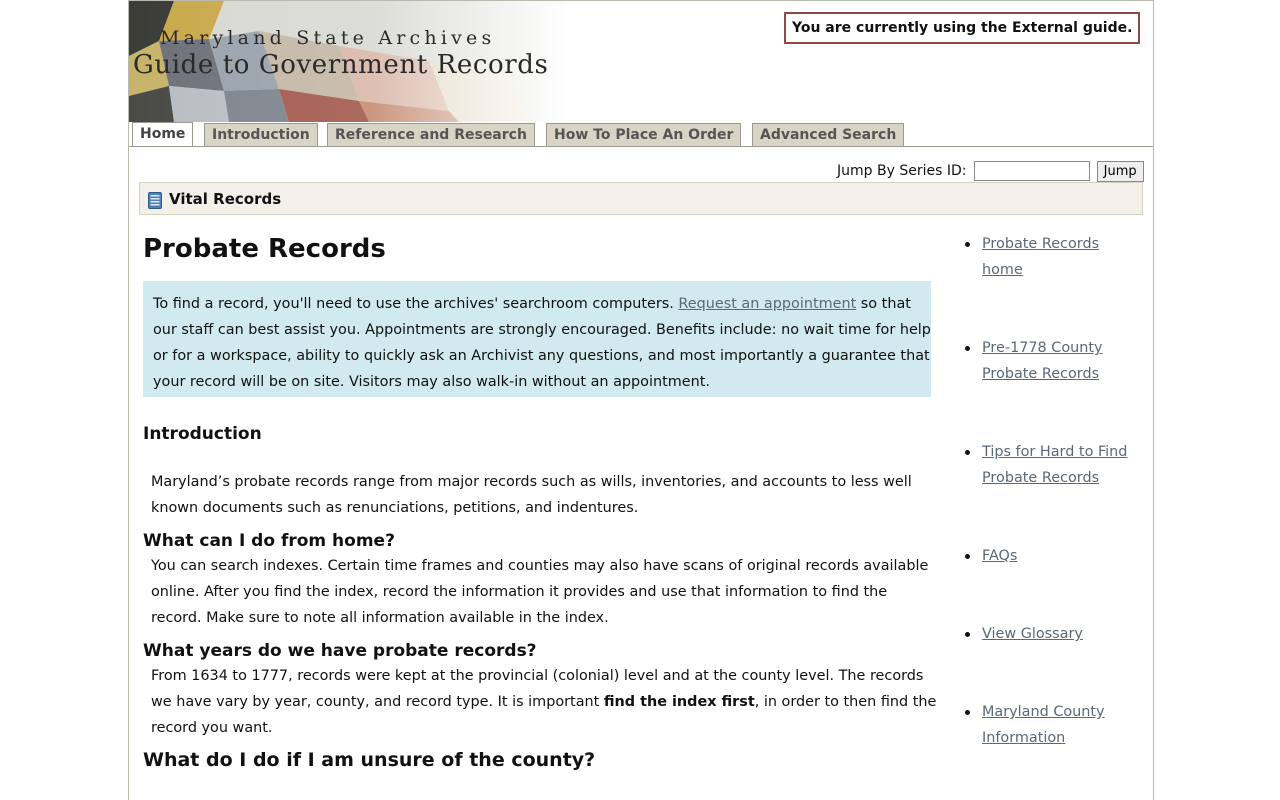 The height and width of the screenshot is (800, 1280). What do you see at coordinates (340, 651) in the screenshot?
I see `probate-years-heading: What years do we have probate records?` at bounding box center [340, 651].